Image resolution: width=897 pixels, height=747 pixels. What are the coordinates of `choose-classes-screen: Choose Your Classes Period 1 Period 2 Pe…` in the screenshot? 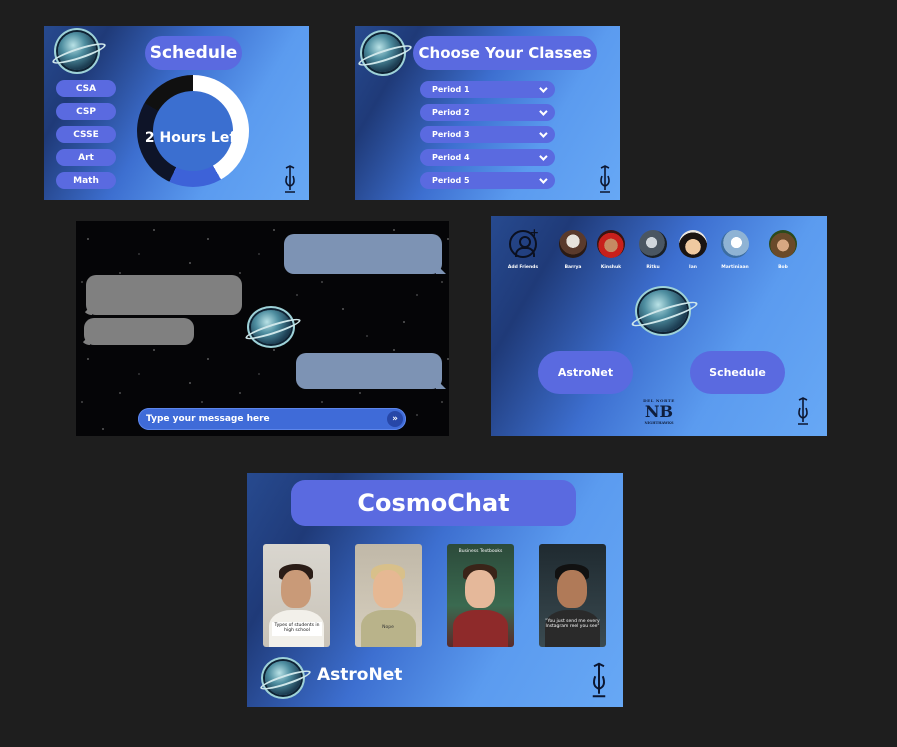 It's located at (487, 113).